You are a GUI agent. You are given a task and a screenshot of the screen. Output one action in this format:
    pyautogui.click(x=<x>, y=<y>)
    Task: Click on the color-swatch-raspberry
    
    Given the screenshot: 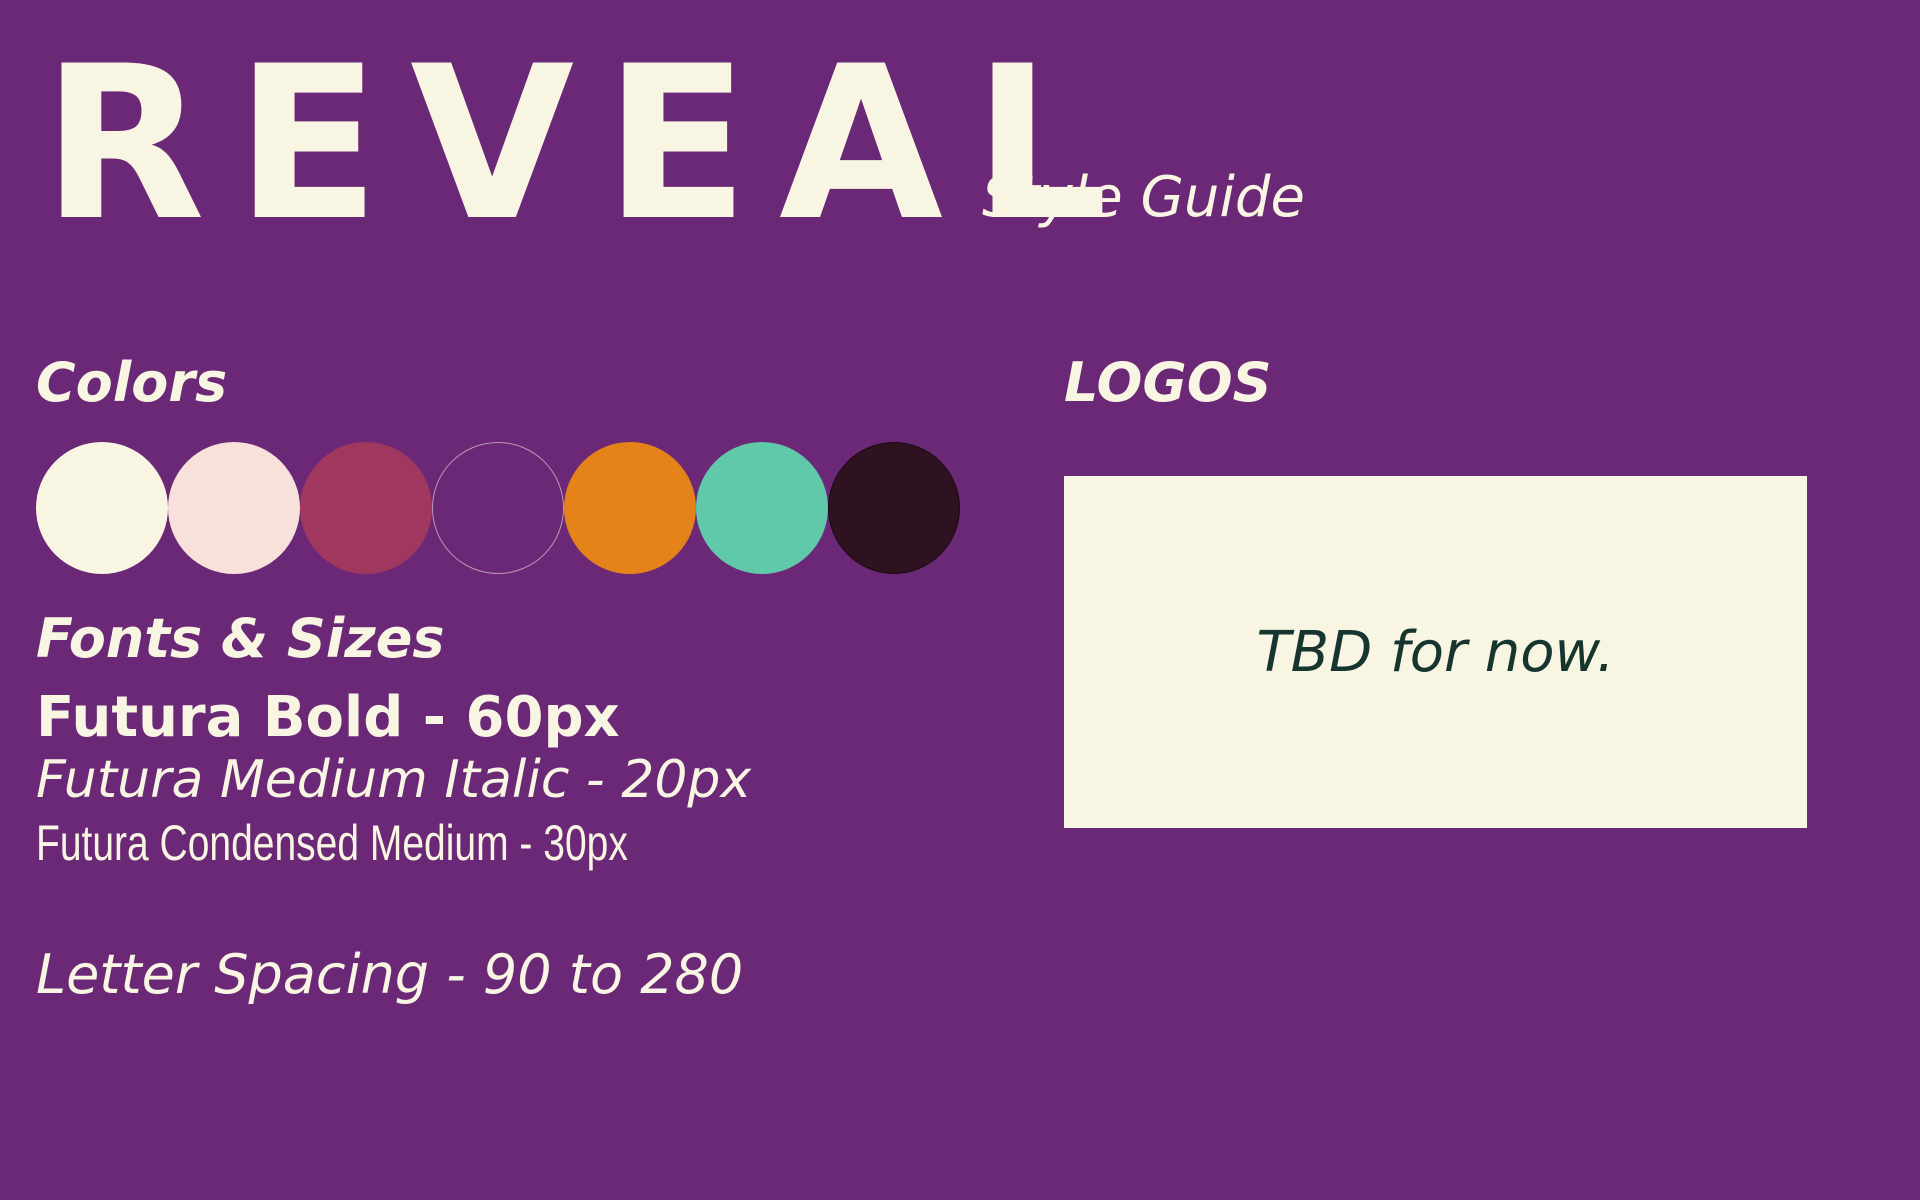 What is the action you would take?
    pyautogui.click(x=366, y=508)
    